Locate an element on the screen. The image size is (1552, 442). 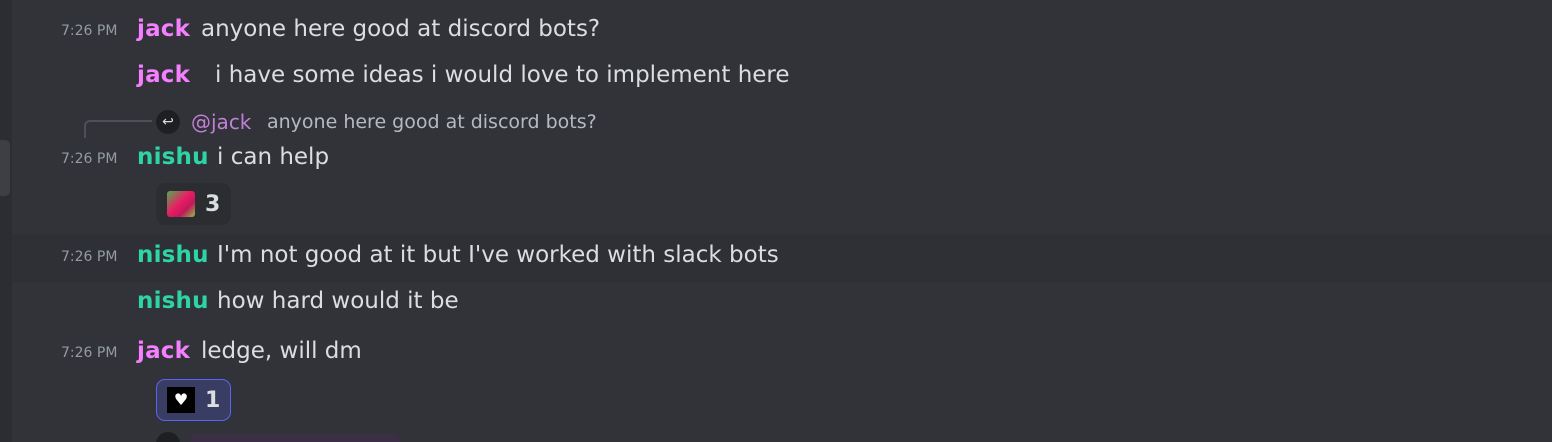
reply-preview-text: anyone here good at discord bots? is located at coordinates (432, 122).